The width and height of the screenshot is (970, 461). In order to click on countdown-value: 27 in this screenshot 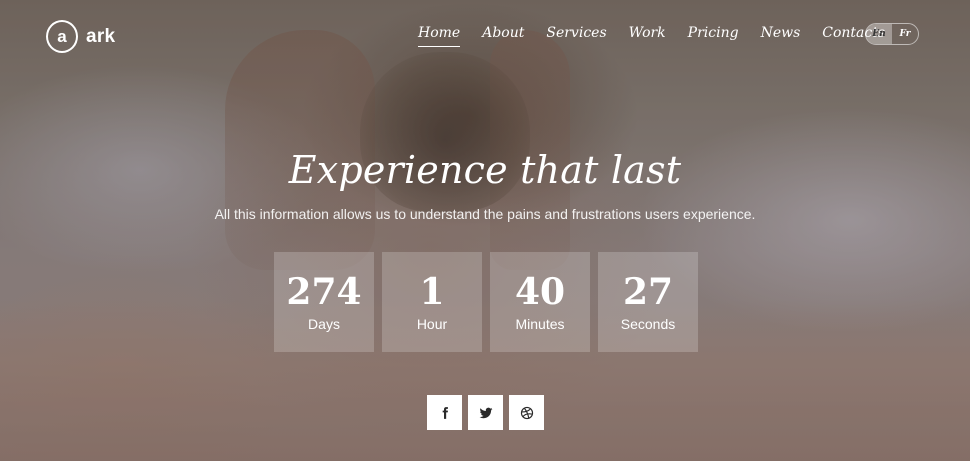, I will do `click(648, 292)`.